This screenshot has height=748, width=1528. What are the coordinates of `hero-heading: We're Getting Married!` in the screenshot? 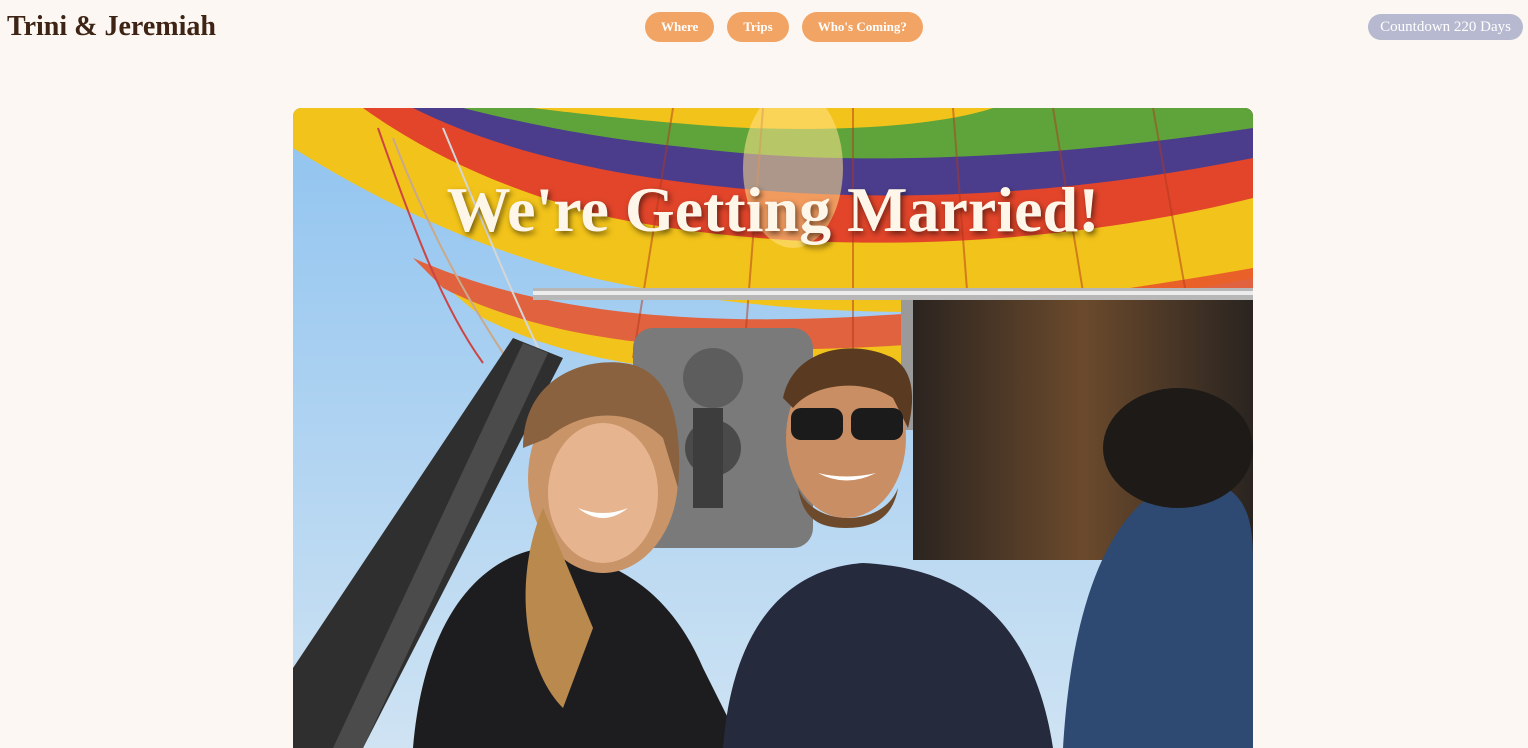 It's located at (773, 209).